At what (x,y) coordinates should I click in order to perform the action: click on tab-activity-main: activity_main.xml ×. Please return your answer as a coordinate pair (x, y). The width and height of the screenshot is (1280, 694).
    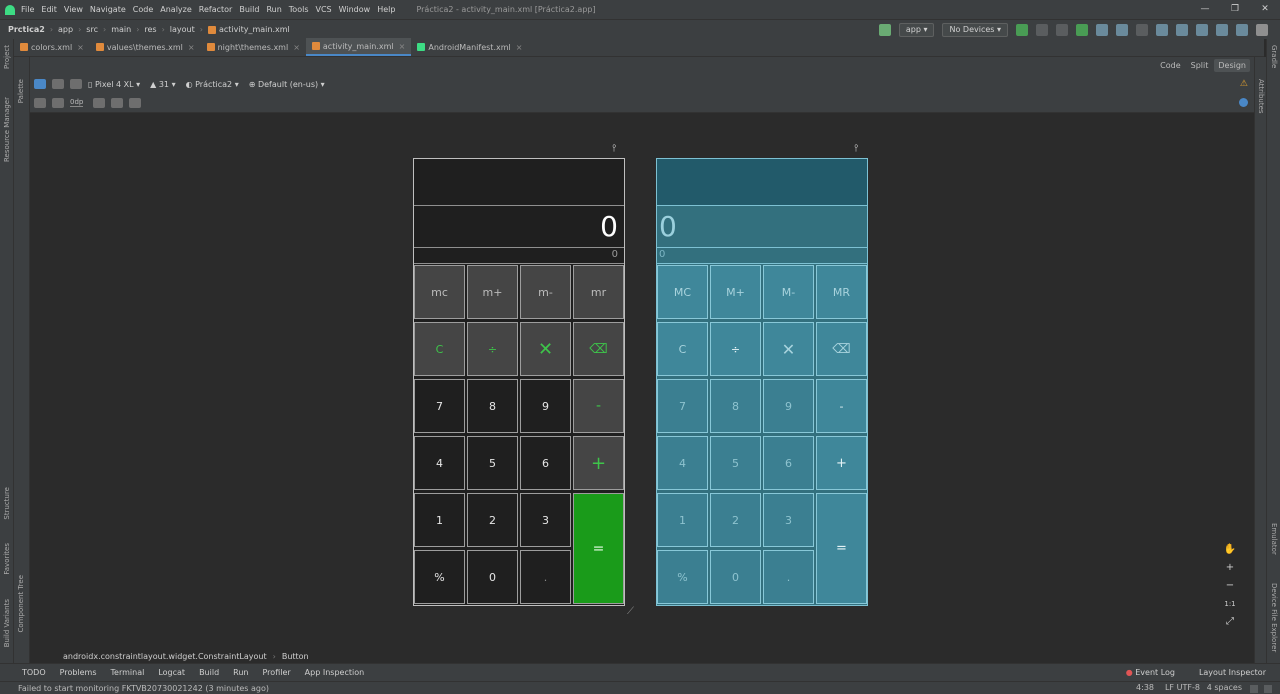
    Looking at the image, I should click on (358, 47).